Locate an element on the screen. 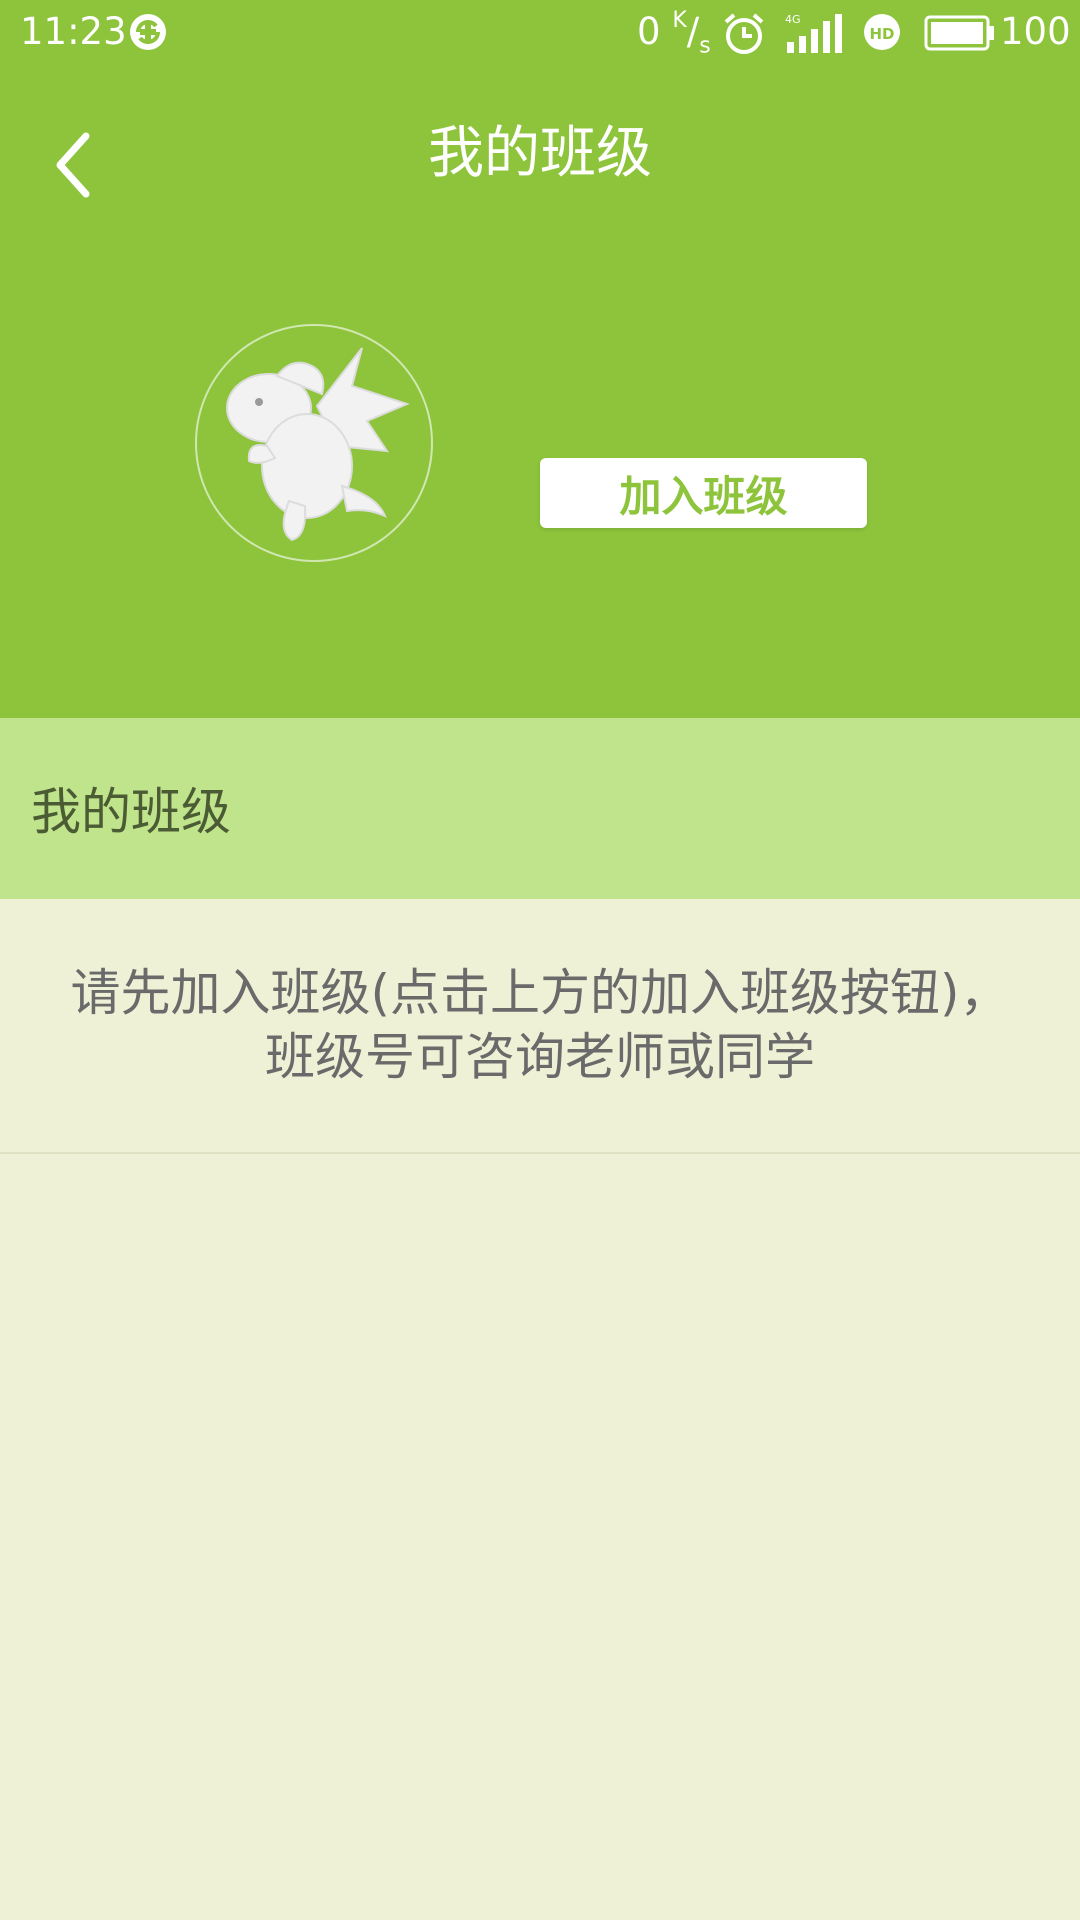 The width and height of the screenshot is (1080, 1920). status-time: 11:23 is located at coordinates (73, 31).